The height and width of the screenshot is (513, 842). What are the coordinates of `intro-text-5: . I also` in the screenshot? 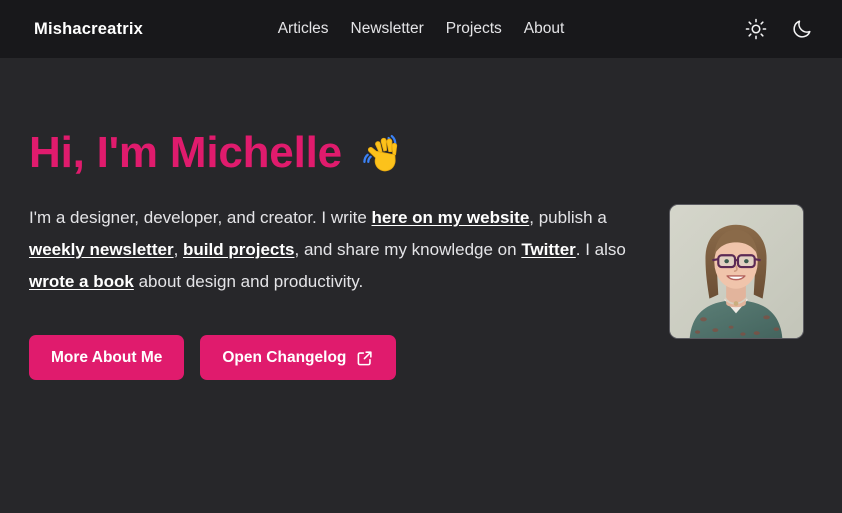 It's located at (600, 250).